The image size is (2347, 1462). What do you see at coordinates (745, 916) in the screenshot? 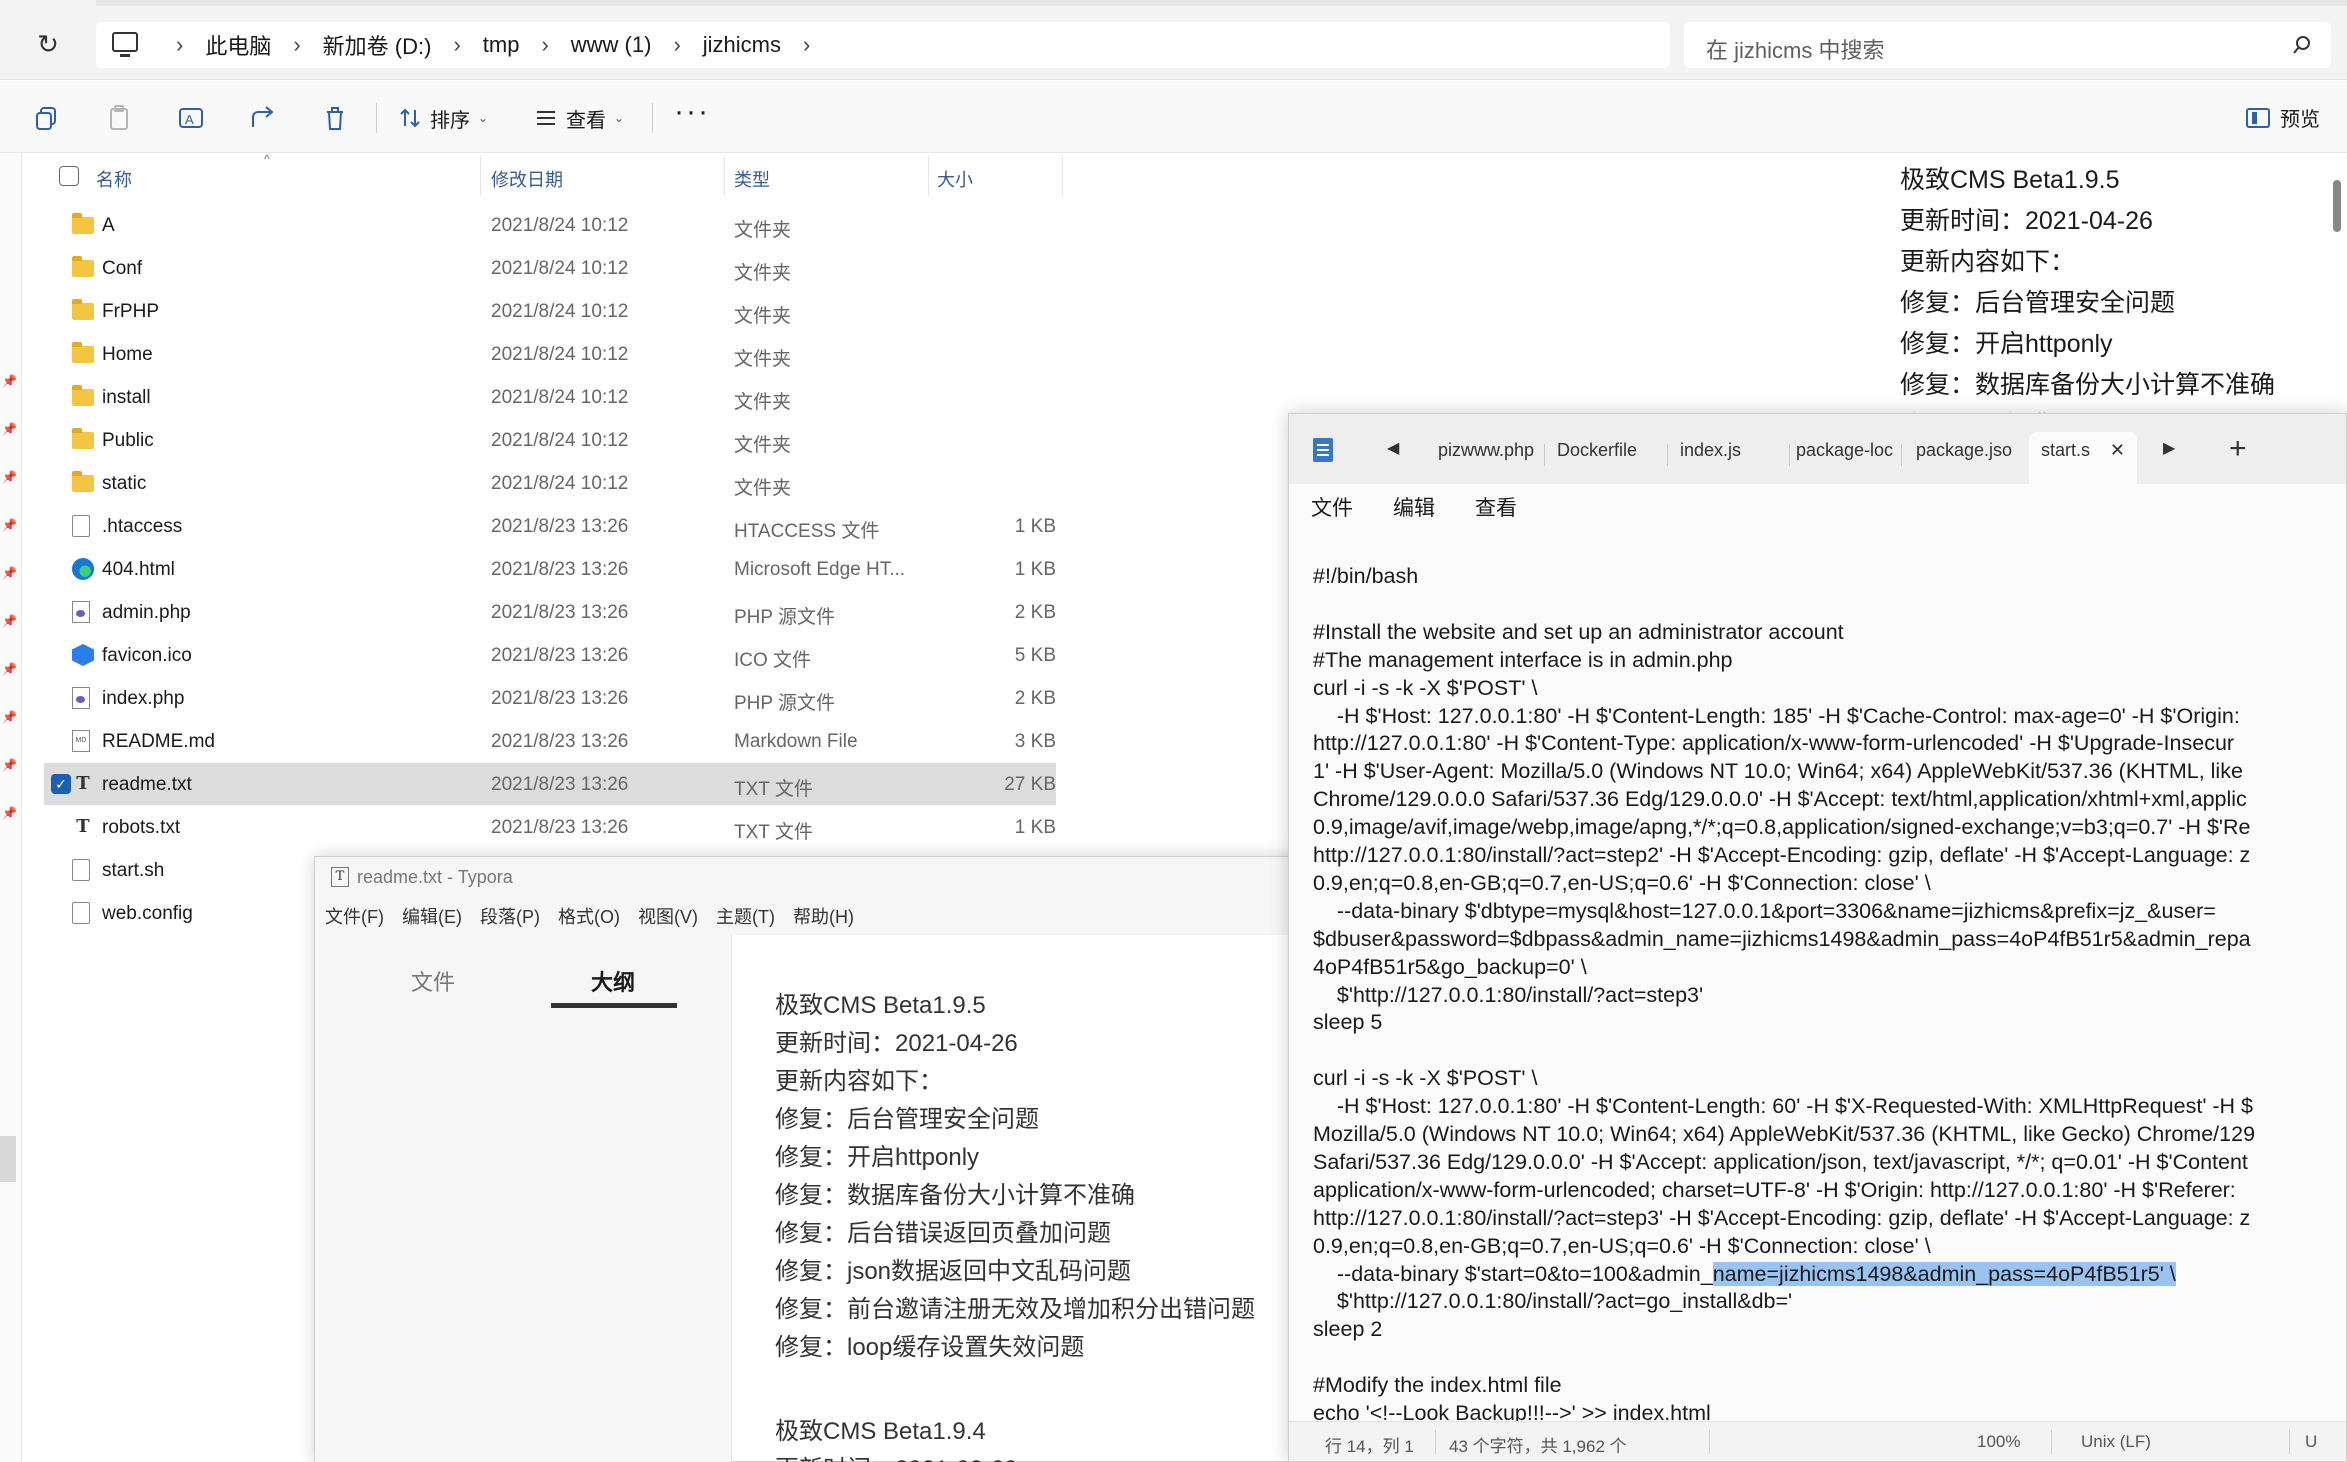
I see `typora-menu-item: 主题(T)` at bounding box center [745, 916].